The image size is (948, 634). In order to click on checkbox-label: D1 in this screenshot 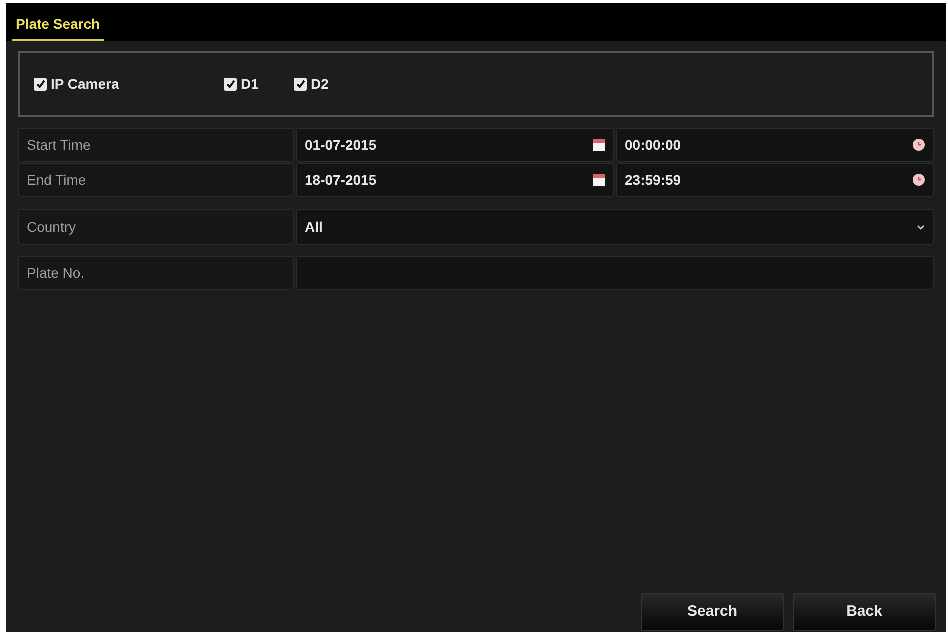, I will do `click(250, 84)`.